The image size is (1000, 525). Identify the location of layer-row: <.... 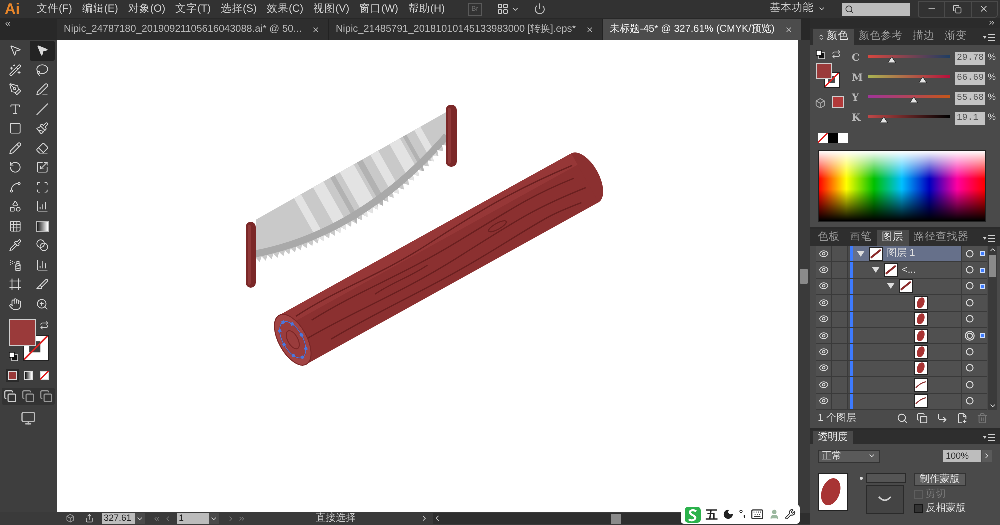
(907, 270).